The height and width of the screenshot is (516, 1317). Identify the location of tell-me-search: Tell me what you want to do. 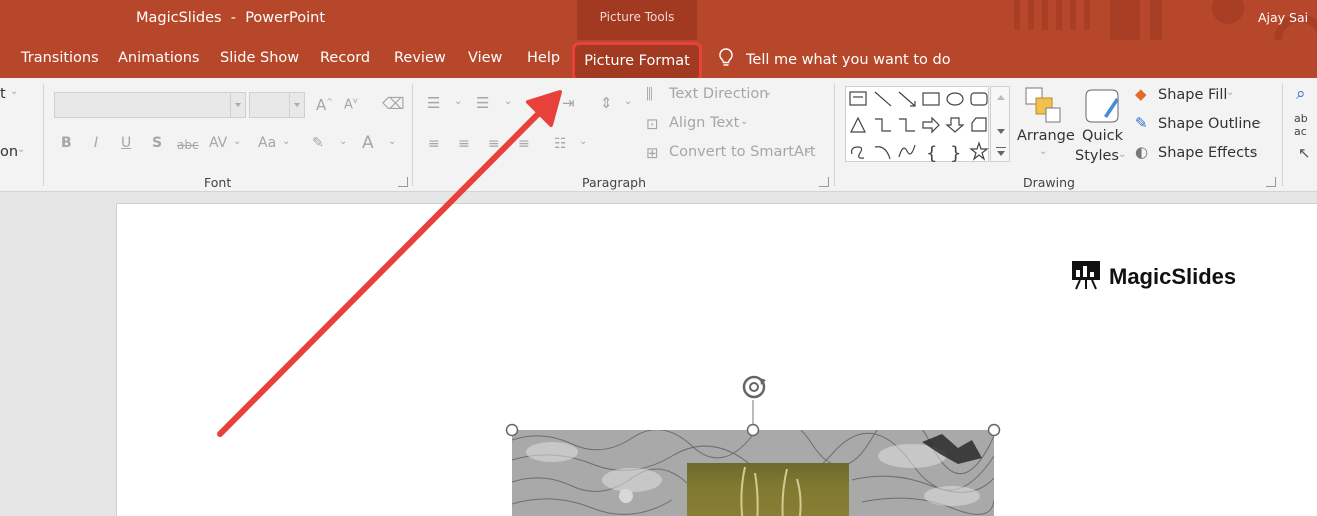
(834, 58).